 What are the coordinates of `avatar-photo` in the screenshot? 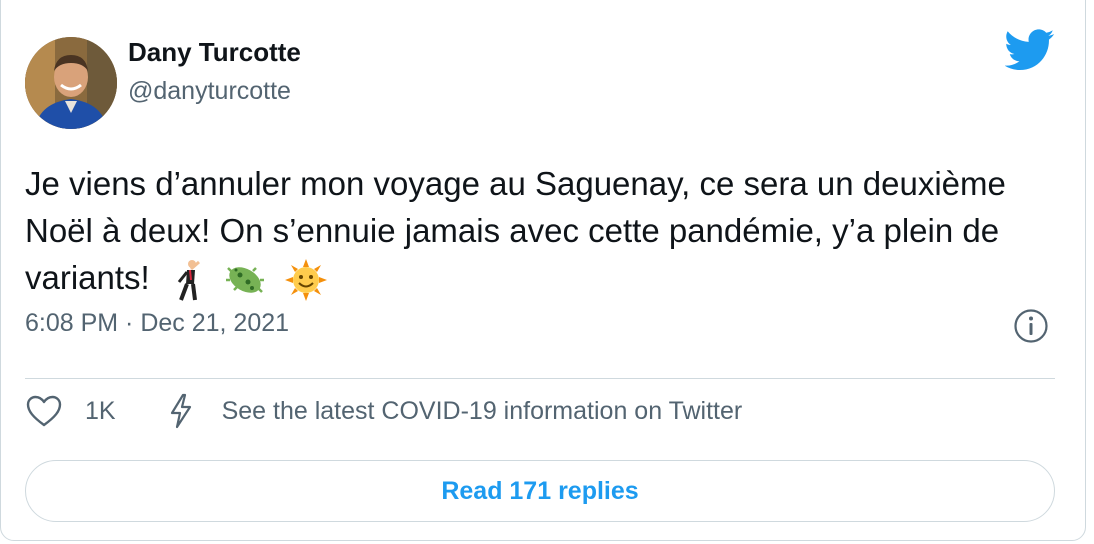 It's located at (71, 83).